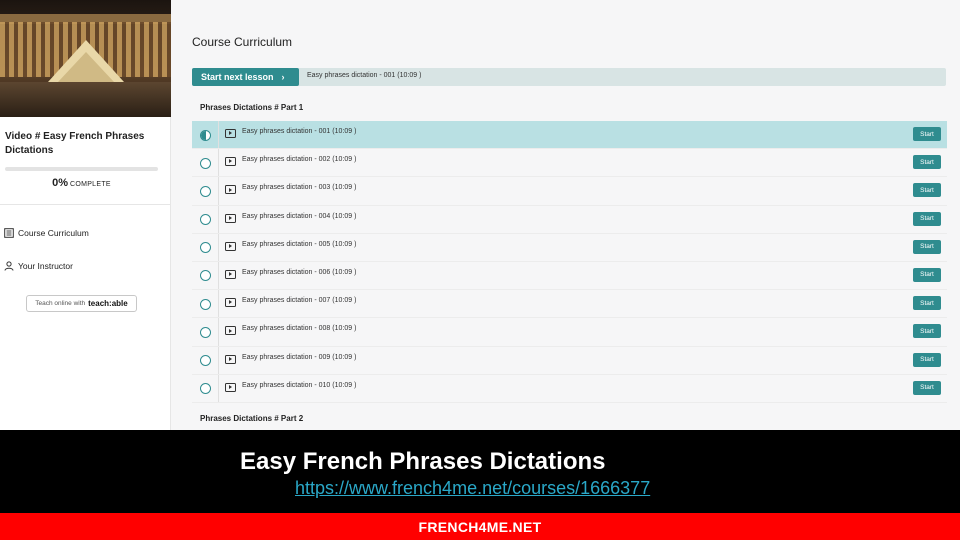  I want to click on lesson-title: Easy phrases dictation - 005 (10:09 ), so click(299, 244).